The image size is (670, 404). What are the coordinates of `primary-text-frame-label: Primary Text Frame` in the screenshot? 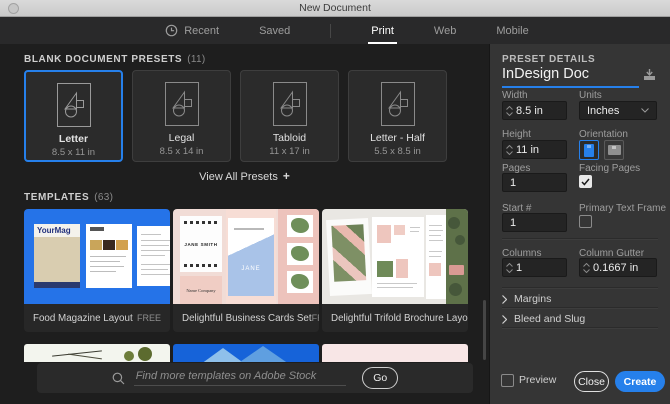 It's located at (623, 208).